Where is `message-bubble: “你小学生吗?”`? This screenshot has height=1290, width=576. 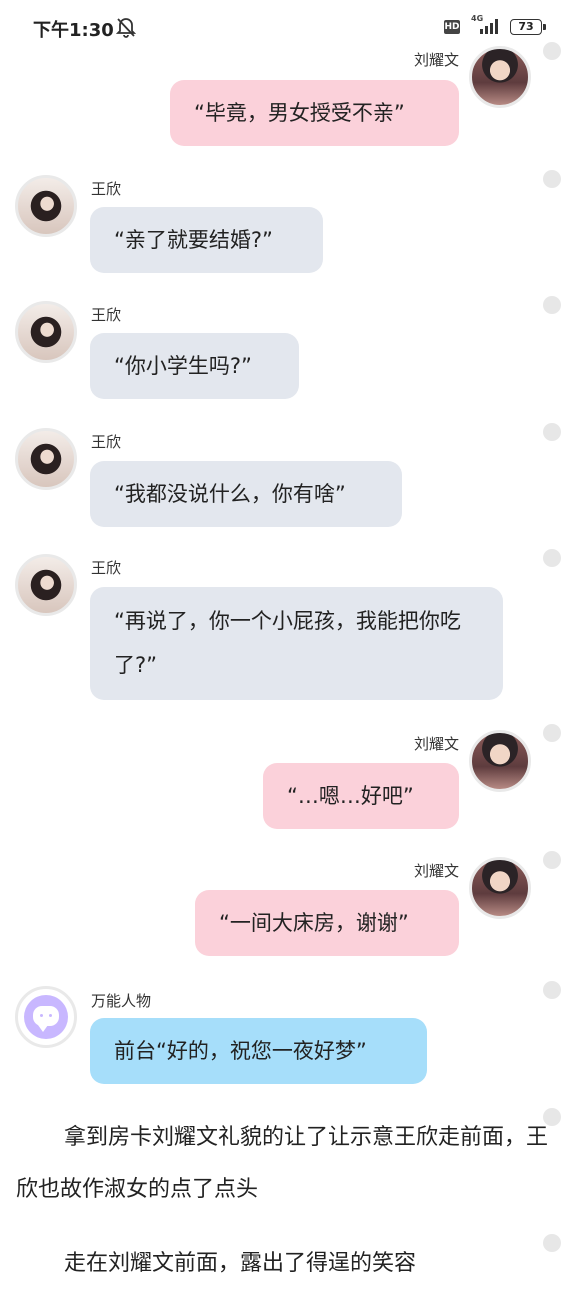
message-bubble: “你小学生吗?” is located at coordinates (194, 366).